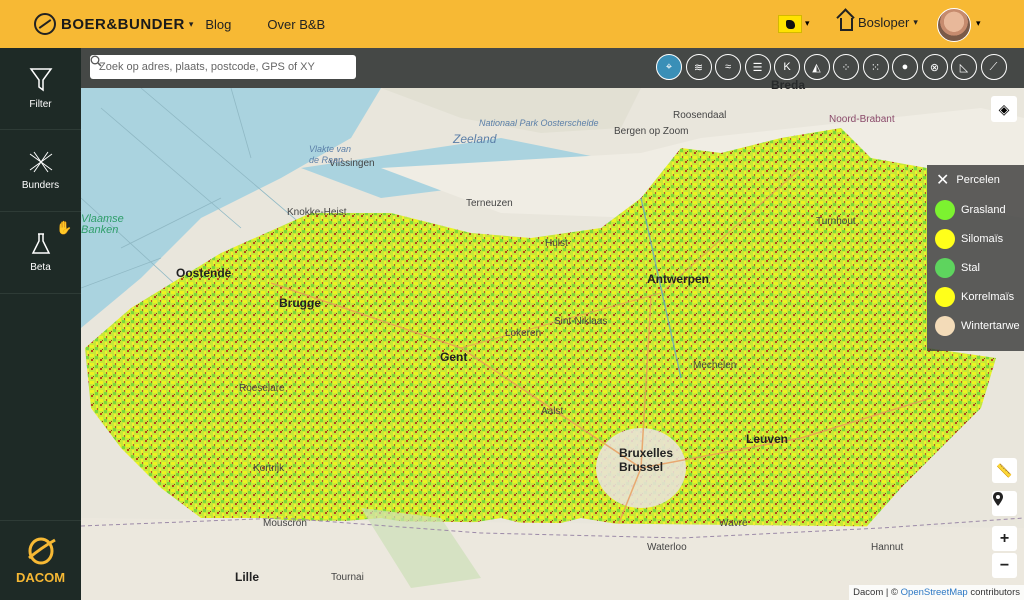 The image size is (1024, 600). Describe the element at coordinates (40, 267) in the screenshot. I see `sidebar-item-label: Beta` at that location.